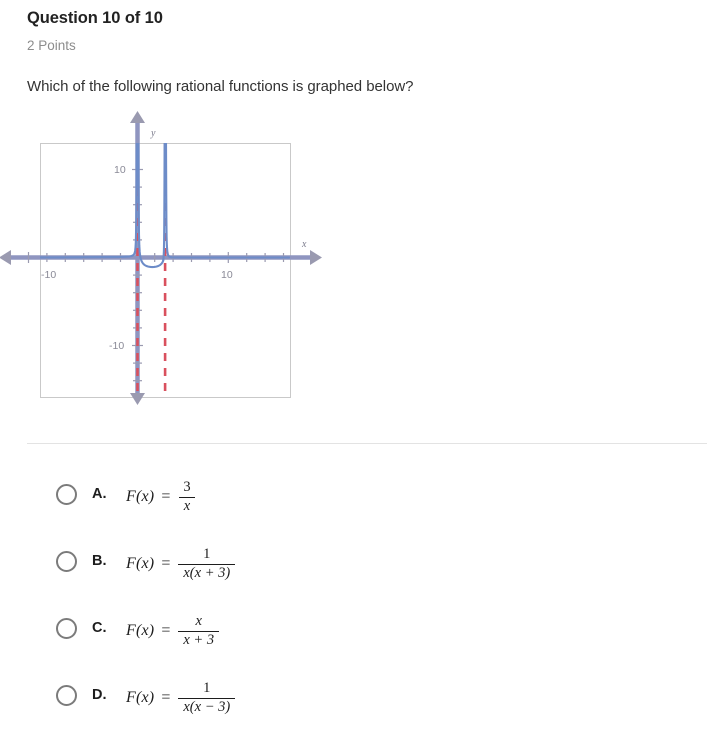 The image size is (718, 742). What do you see at coordinates (66, 494) in the screenshot?
I see `radio-button-a` at bounding box center [66, 494].